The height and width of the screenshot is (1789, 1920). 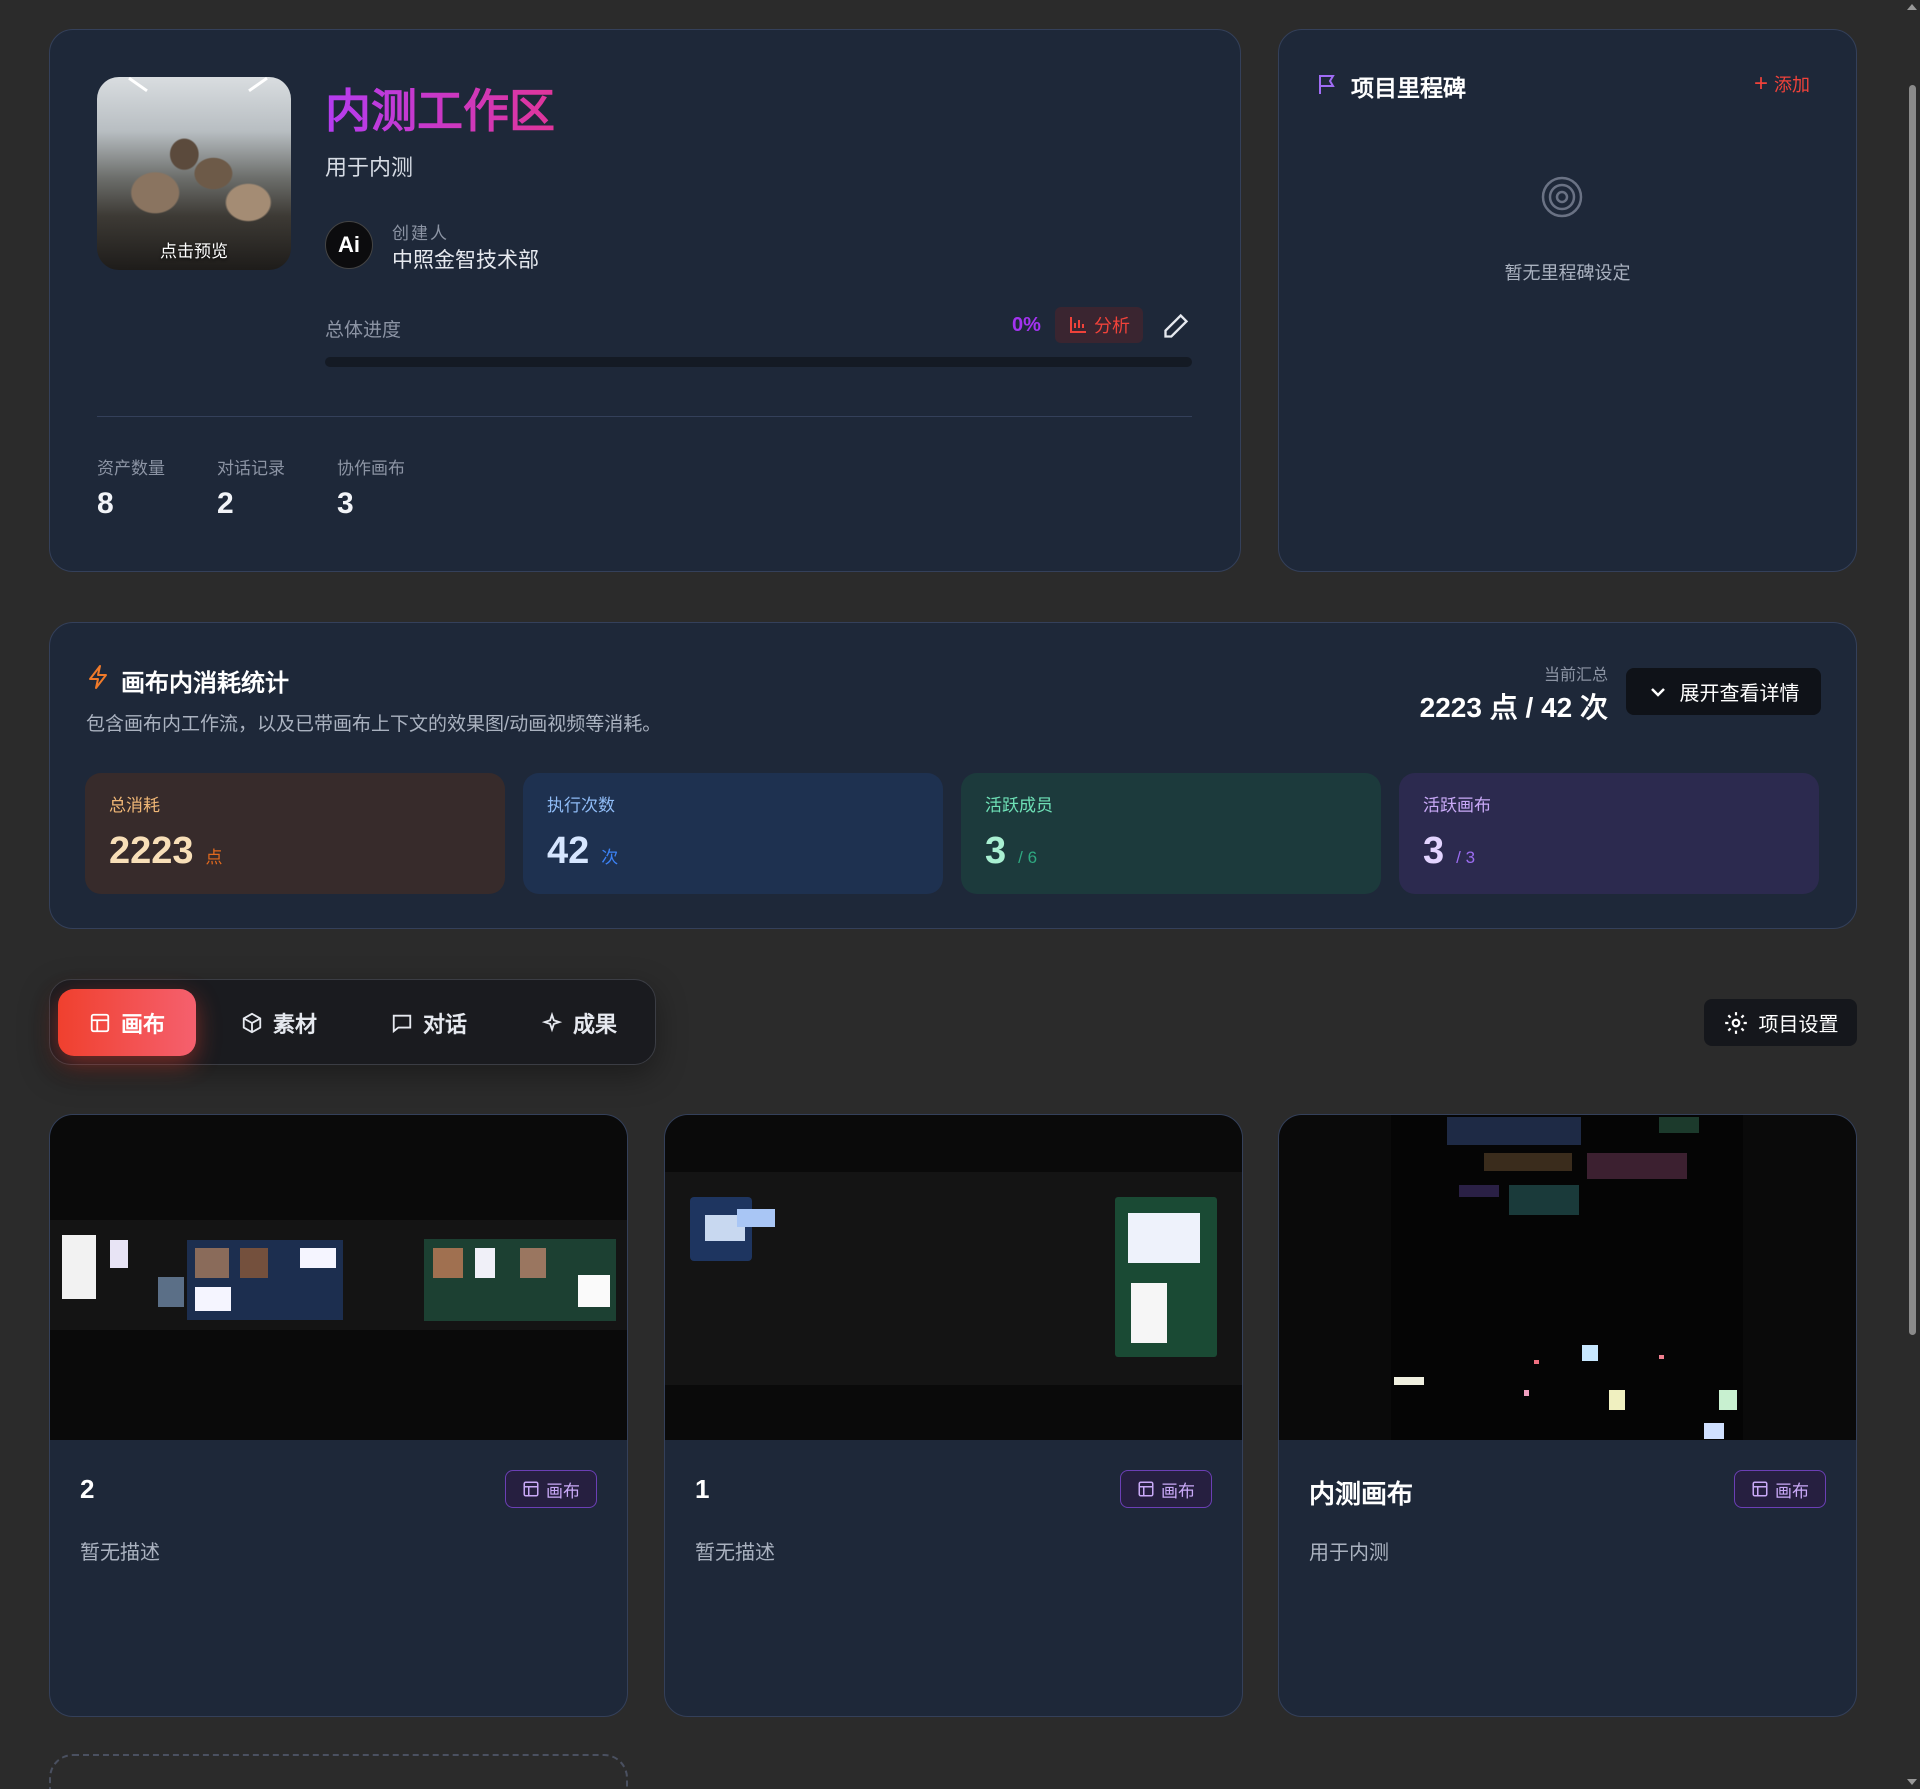 I want to click on metric-value: 2223, so click(x=151, y=851).